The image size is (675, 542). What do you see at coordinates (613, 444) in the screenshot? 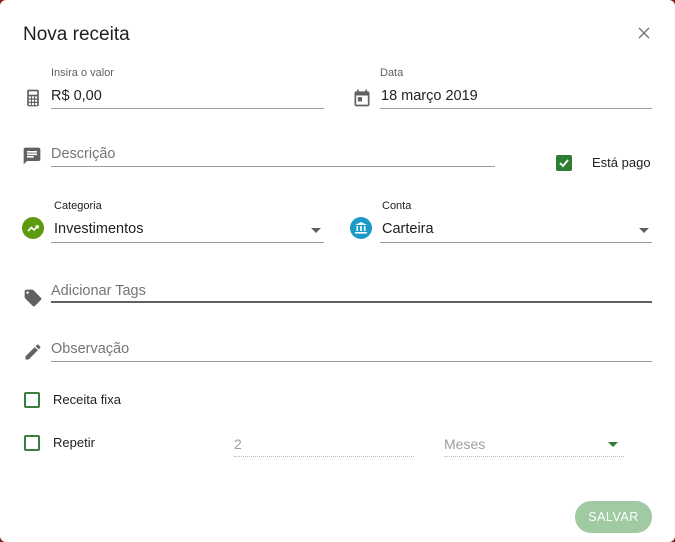
I see `repeat-period-dropdown-icon` at bounding box center [613, 444].